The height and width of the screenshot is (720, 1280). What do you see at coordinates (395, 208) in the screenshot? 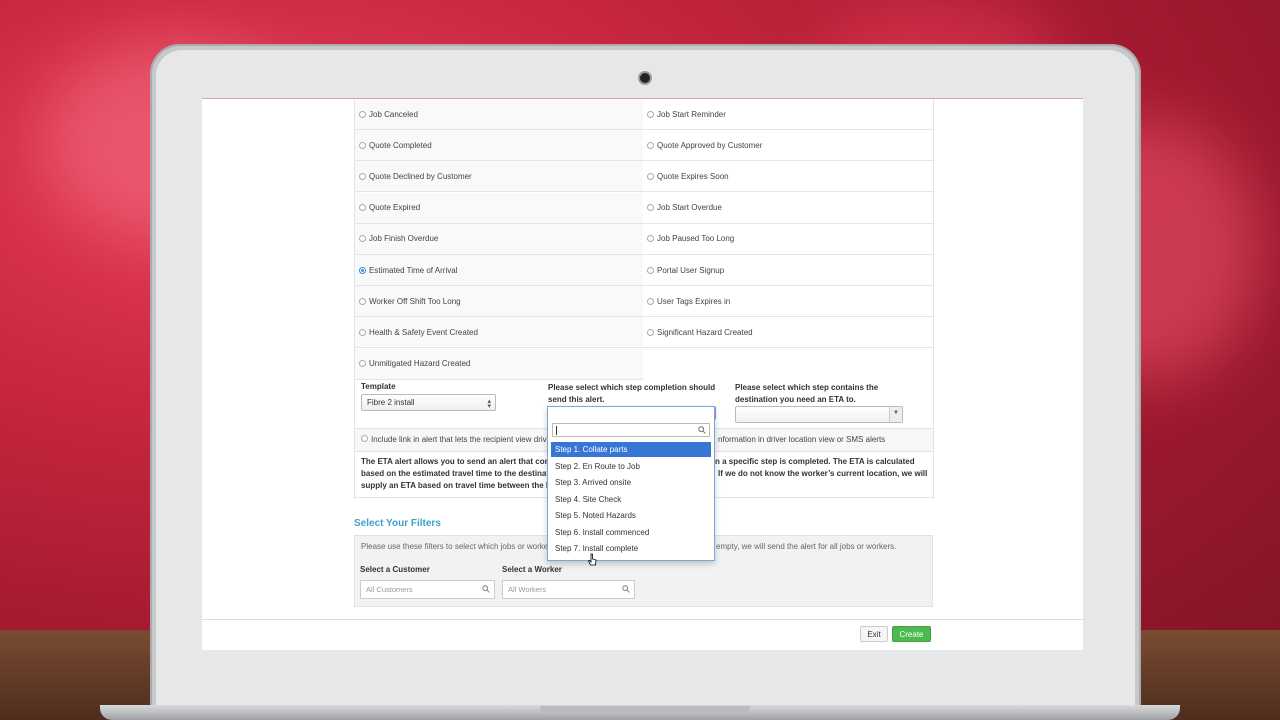
I see `alert-option-label: Quote Expired` at bounding box center [395, 208].